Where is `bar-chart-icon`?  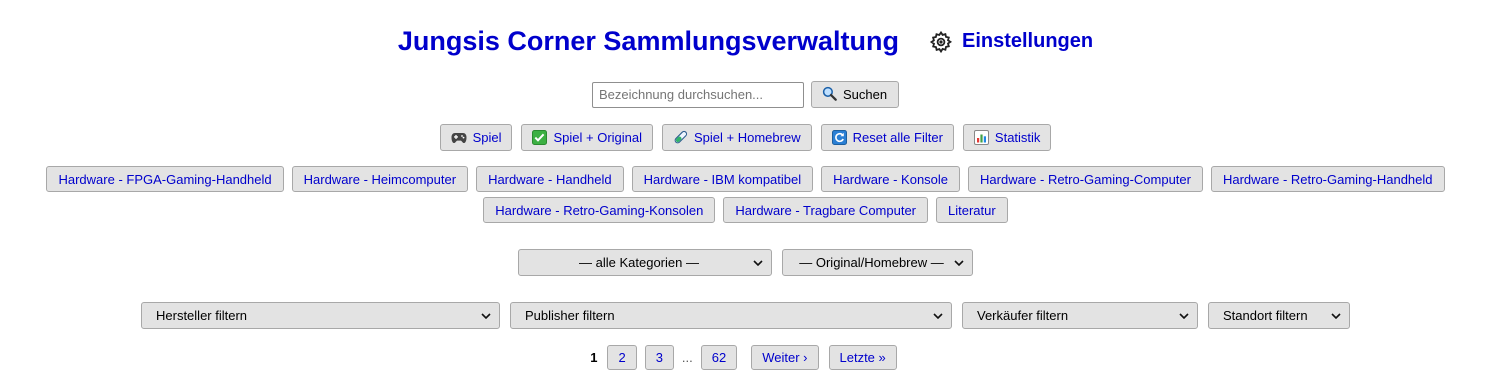
bar-chart-icon is located at coordinates (981, 137).